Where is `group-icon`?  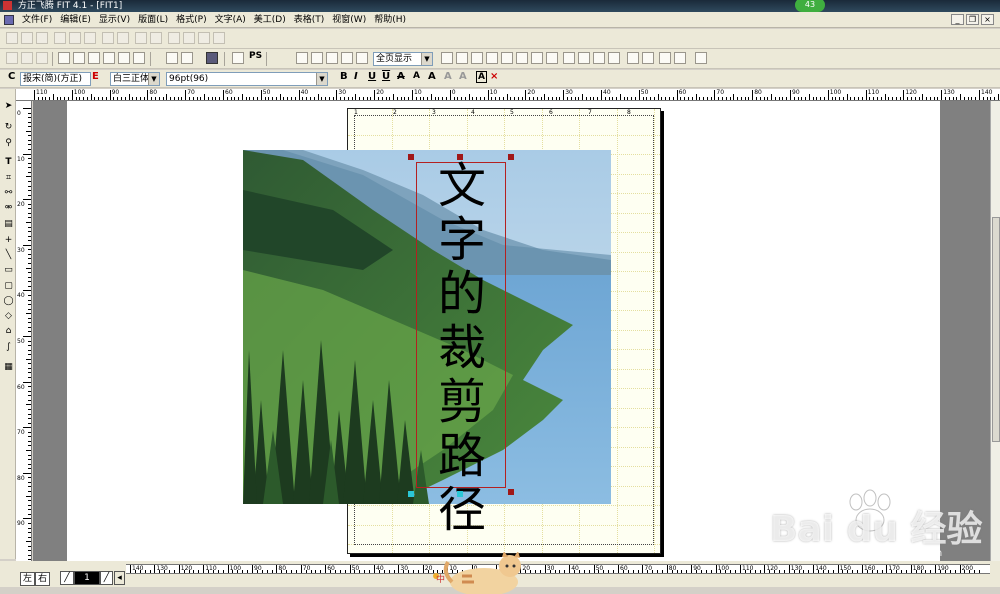
group-icon is located at coordinates (141, 38).